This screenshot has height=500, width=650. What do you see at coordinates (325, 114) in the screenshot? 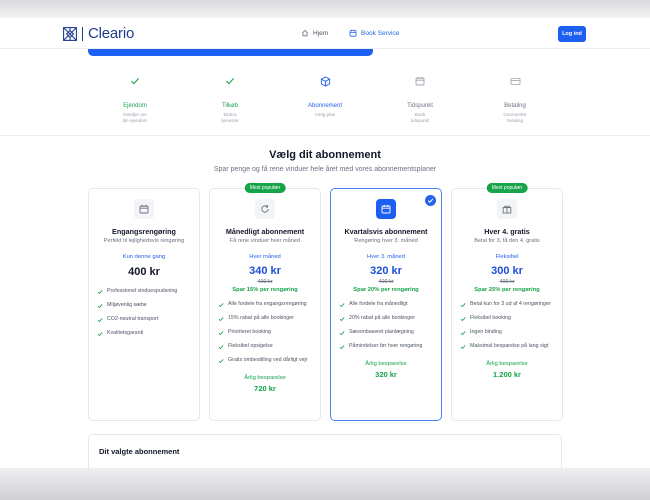
I see `step-desc: Vælg plan` at bounding box center [325, 114].